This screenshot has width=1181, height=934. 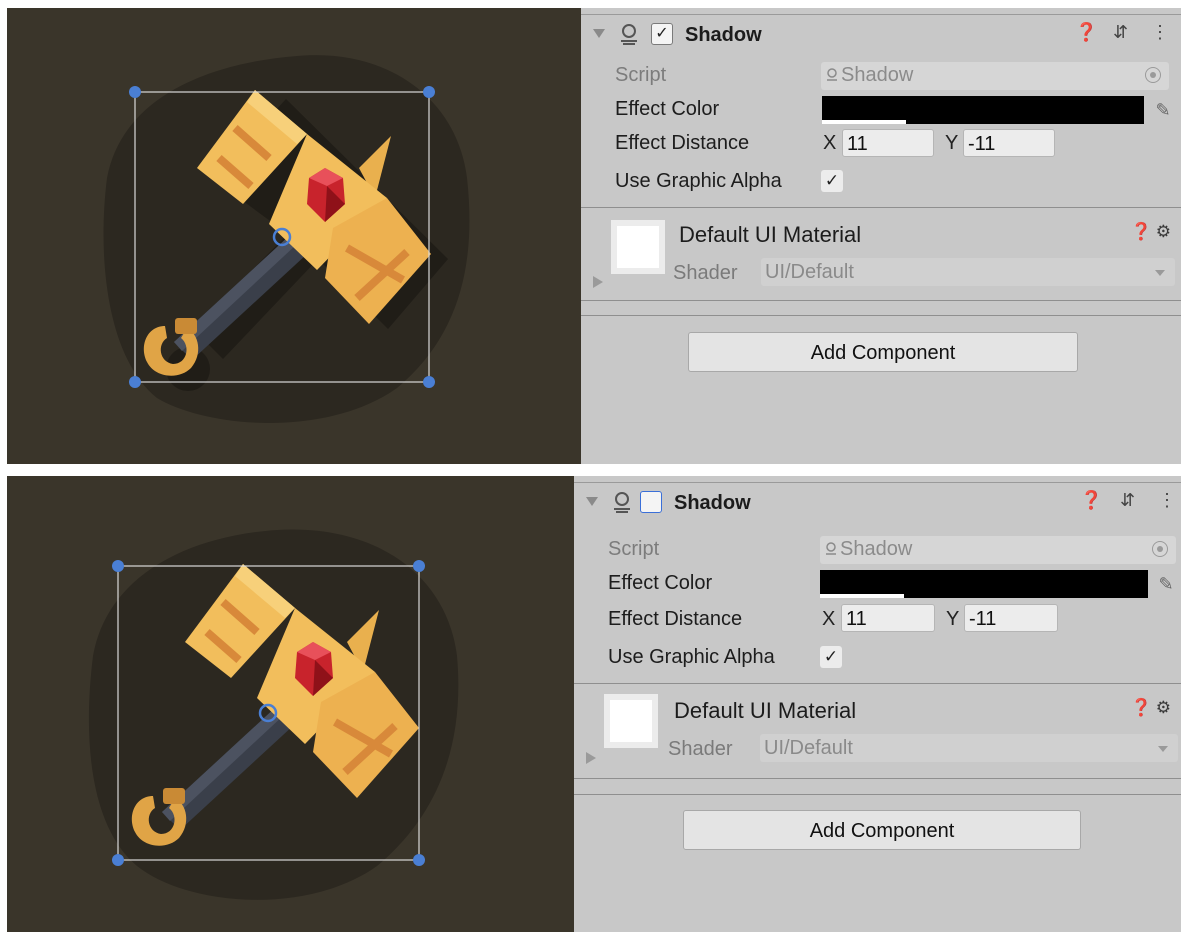 What do you see at coordinates (877, 502) in the screenshot?
I see `component-header: Shadow ❓ ⇵ ⋮` at bounding box center [877, 502].